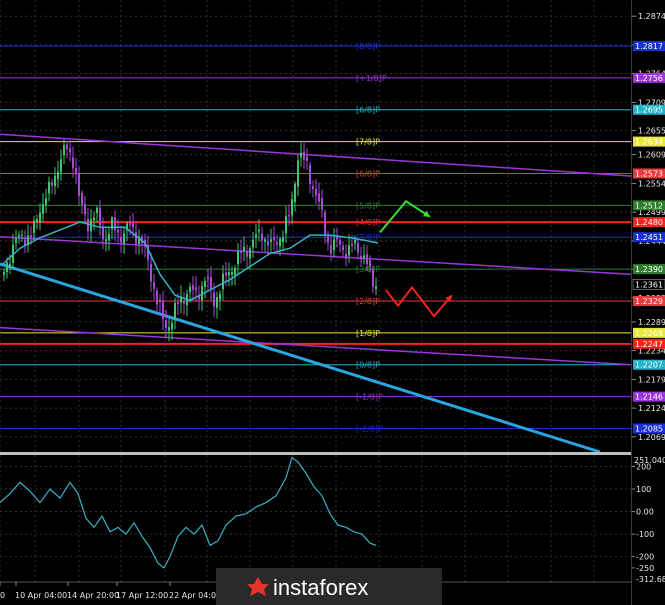 The height and width of the screenshot is (605, 665). I want to click on murrey-level-label: [4/8]P, so click(368, 222).